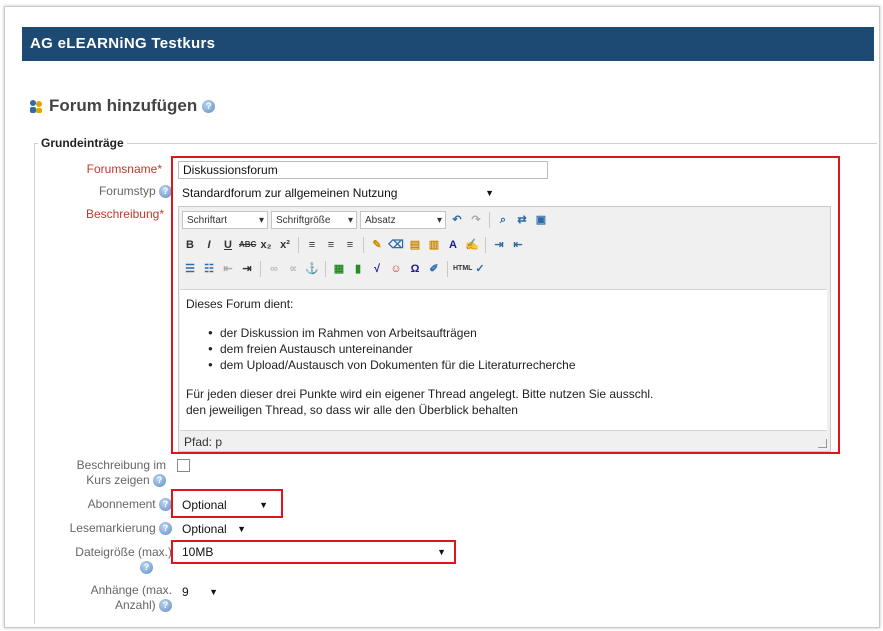 Image resolution: width=883 pixels, height=631 pixels. Describe the element at coordinates (201, 592) in the screenshot. I see `anhaenge-select: 9 ▼` at that location.